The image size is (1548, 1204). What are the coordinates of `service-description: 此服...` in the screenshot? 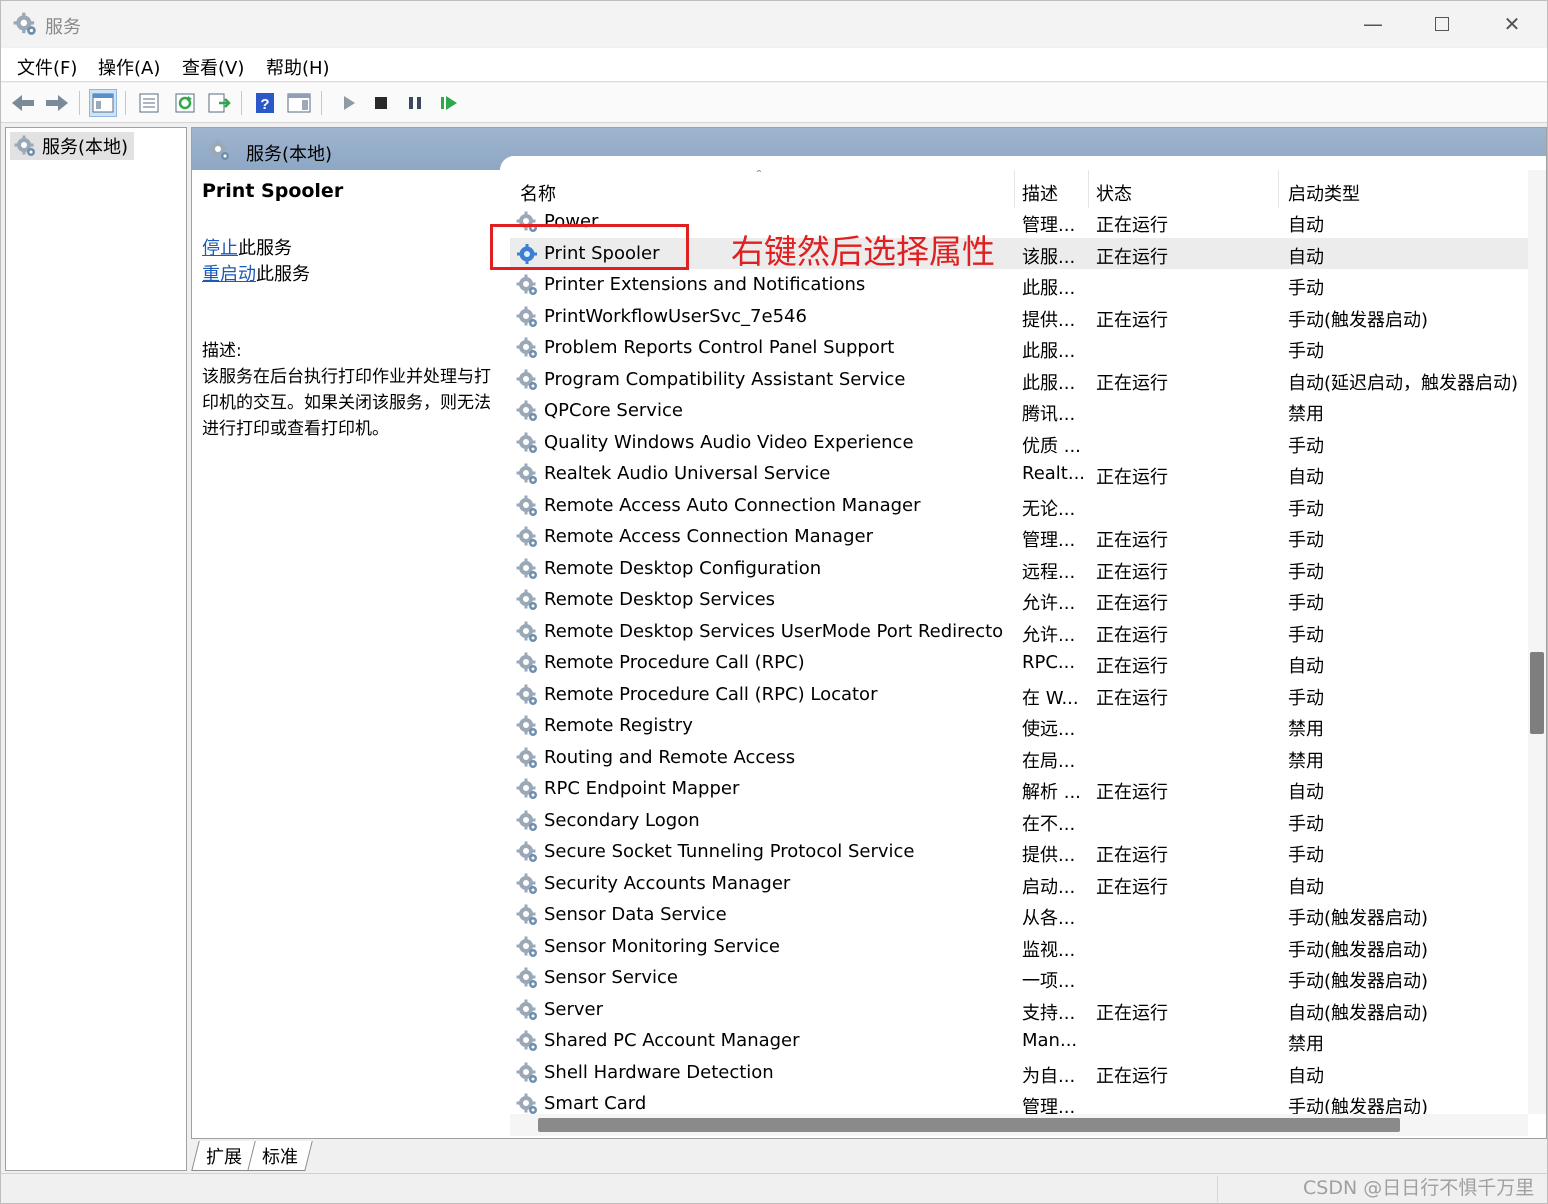 It's located at (1049, 288).